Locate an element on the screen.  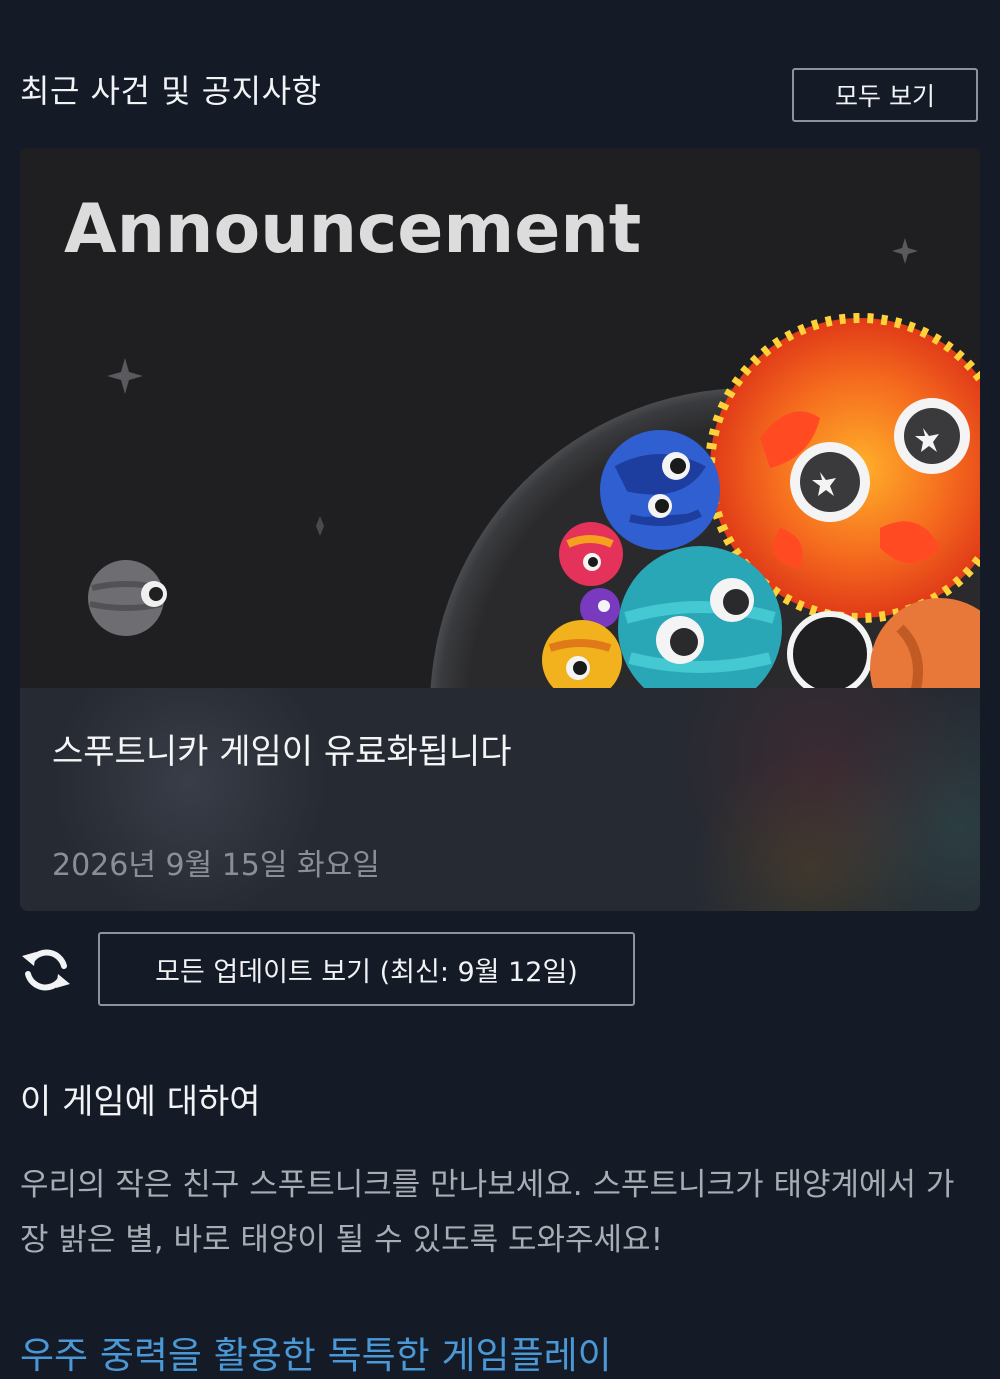
refresh-icon is located at coordinates (46, 970).